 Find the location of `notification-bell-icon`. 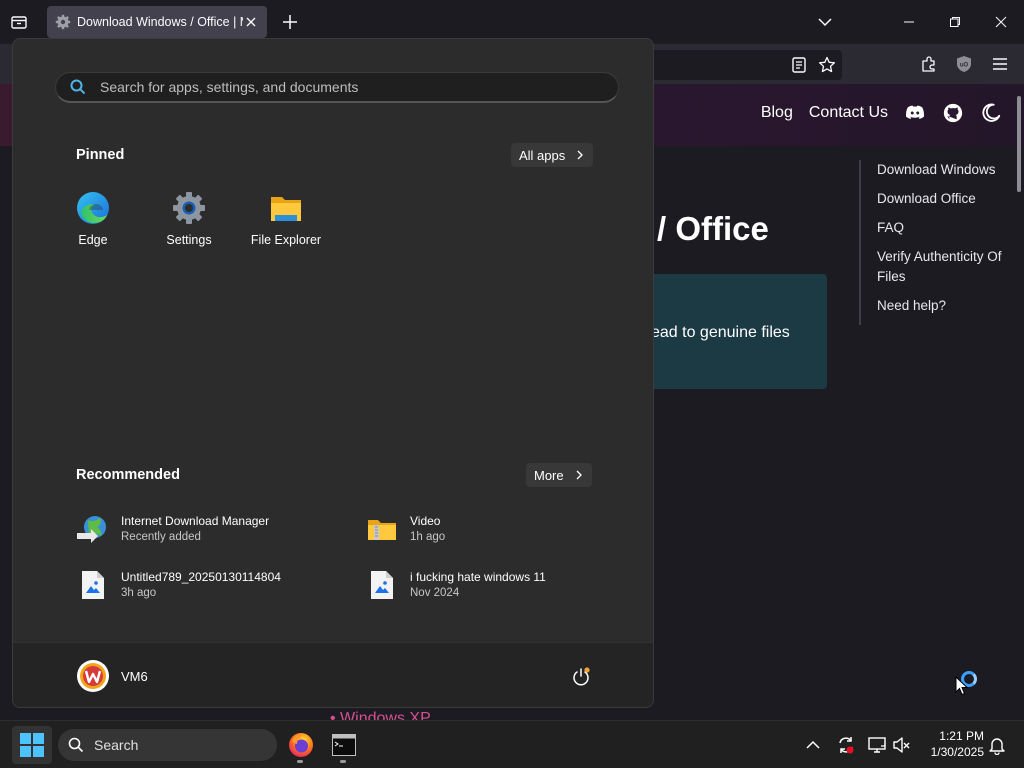

notification-bell-icon is located at coordinates (997, 745).